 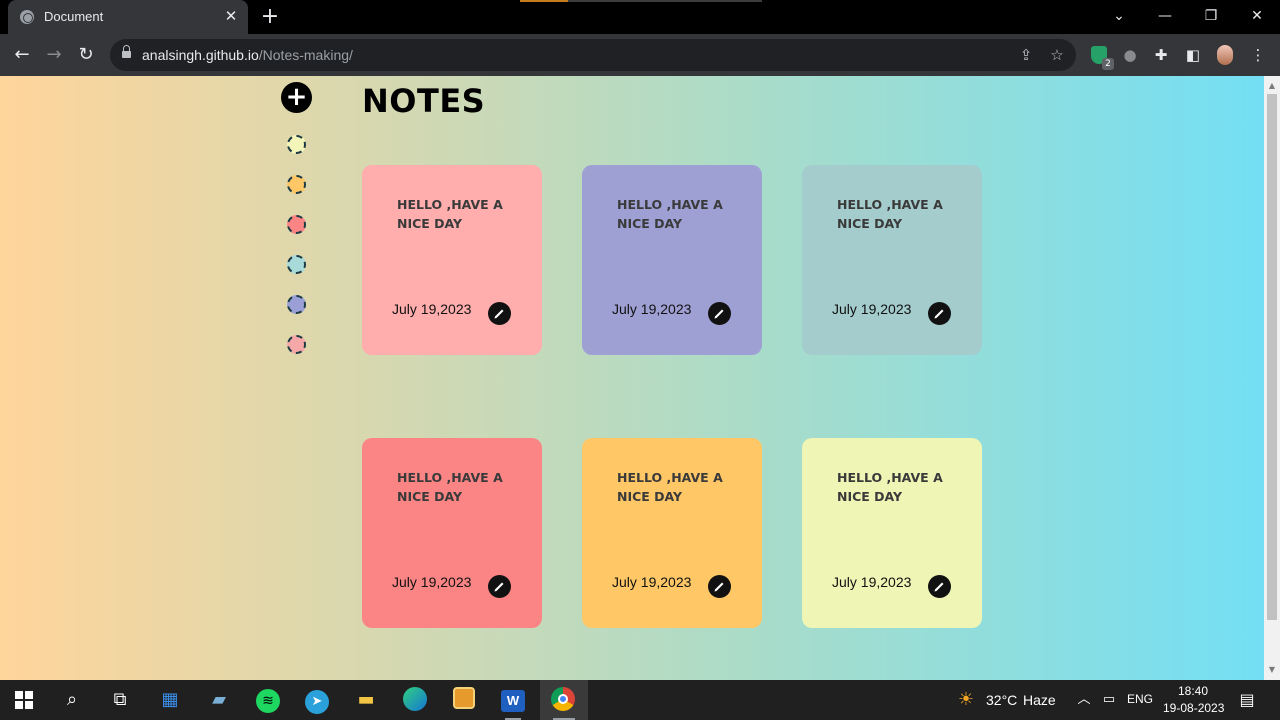 What do you see at coordinates (665, 1) in the screenshot?
I see `tab-strip-divider` at bounding box center [665, 1].